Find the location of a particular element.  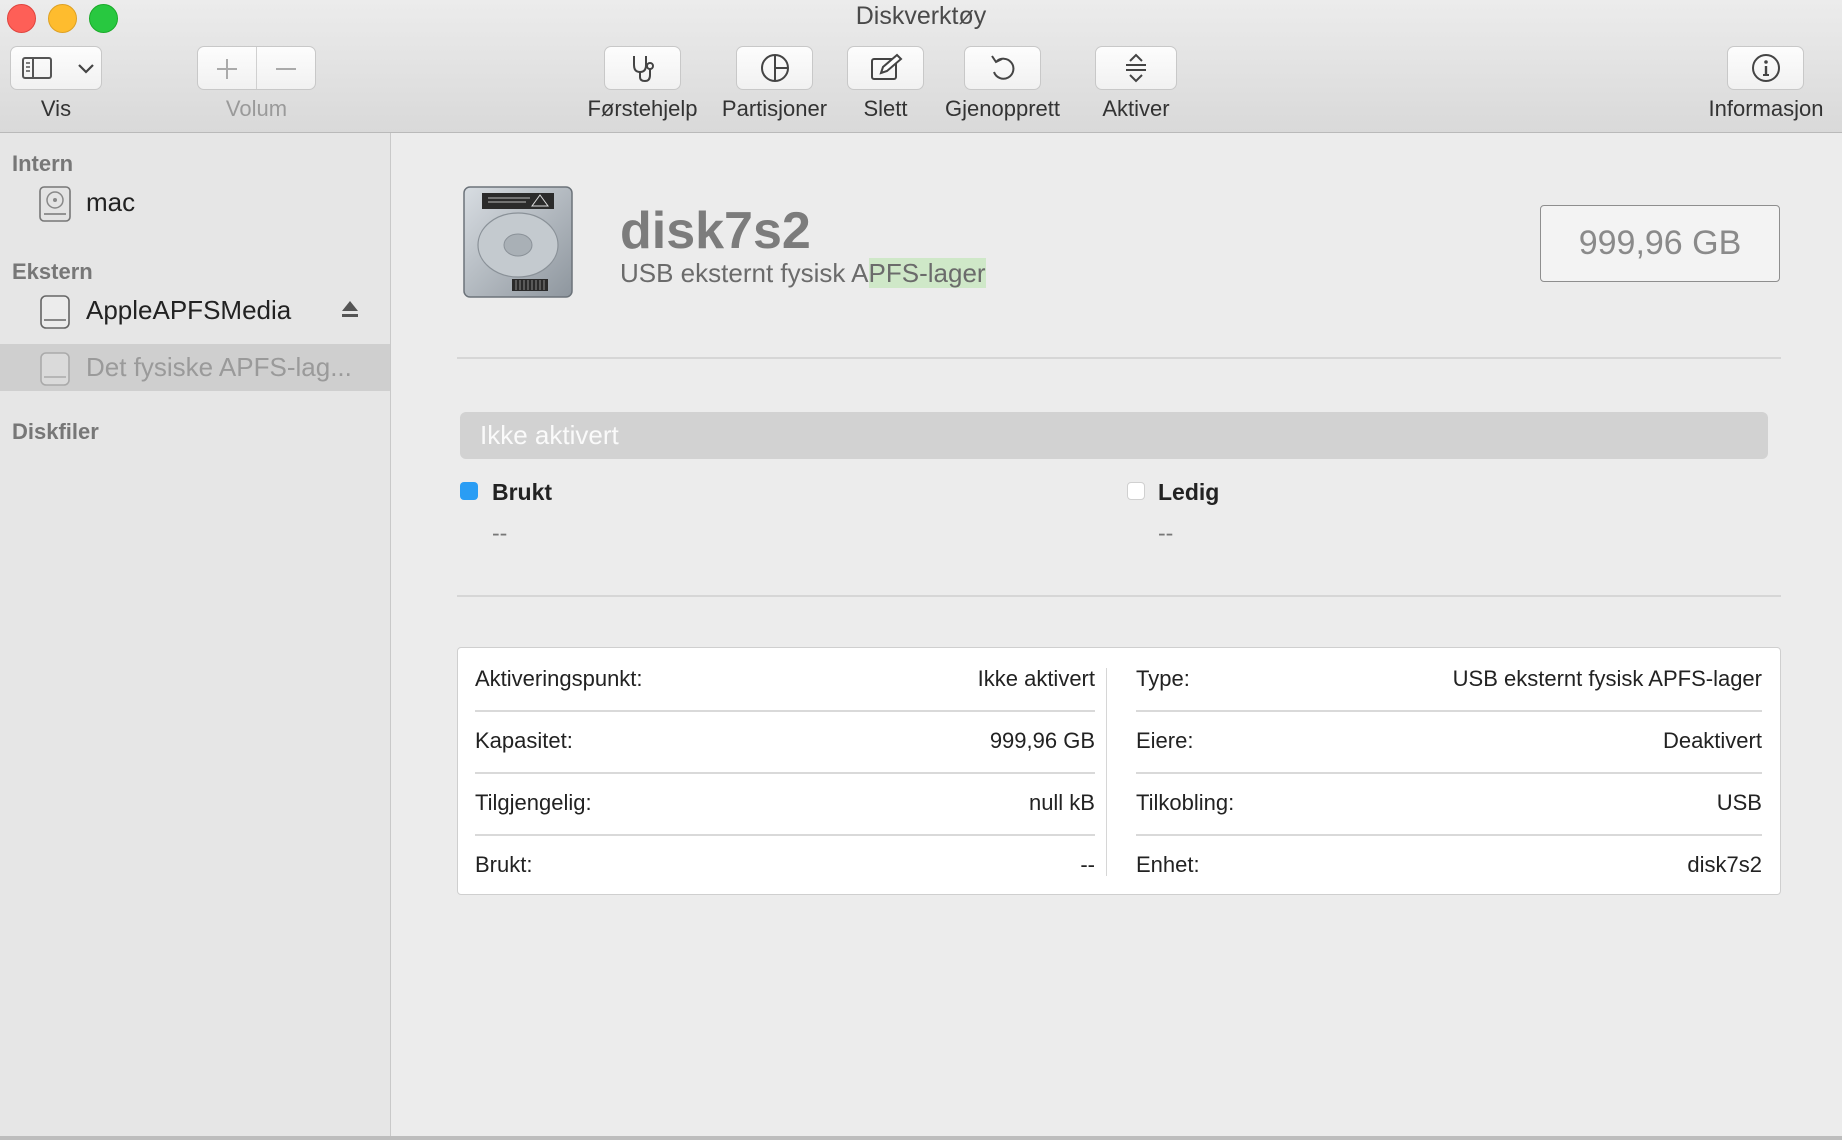

info-row: Aktiveringspunkt: Ikke aktivert is located at coordinates (785, 680).